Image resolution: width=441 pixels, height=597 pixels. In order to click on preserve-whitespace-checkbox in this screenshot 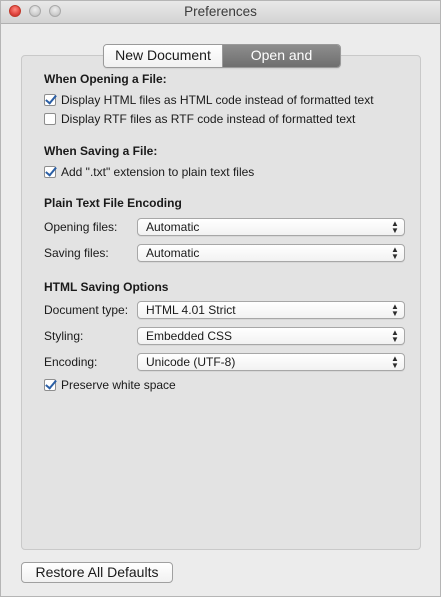, I will do `click(50, 385)`.